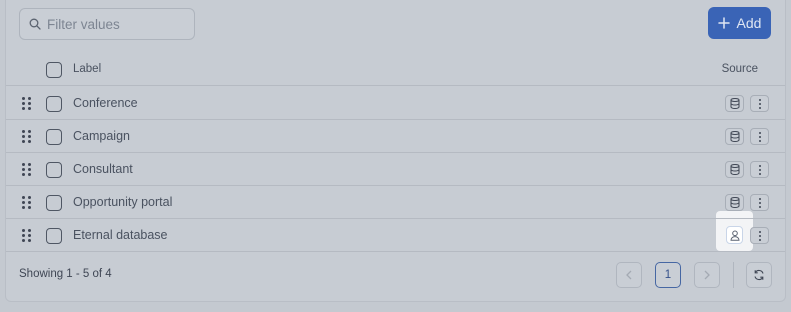 Image resolution: width=791 pixels, height=312 pixels. I want to click on search-icon, so click(35, 24).